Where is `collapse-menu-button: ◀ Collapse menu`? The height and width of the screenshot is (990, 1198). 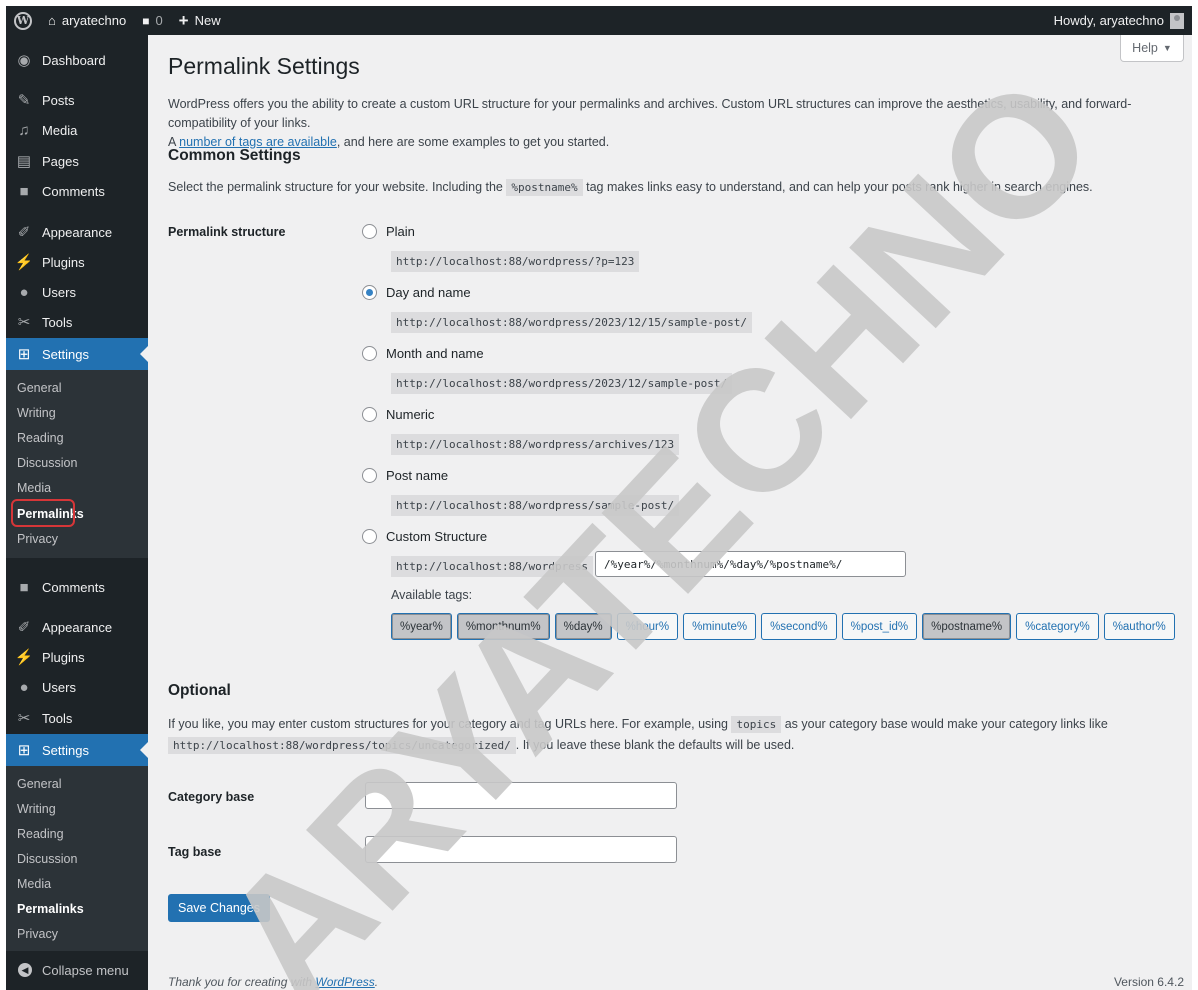 collapse-menu-button: ◀ Collapse menu is located at coordinates (77, 970).